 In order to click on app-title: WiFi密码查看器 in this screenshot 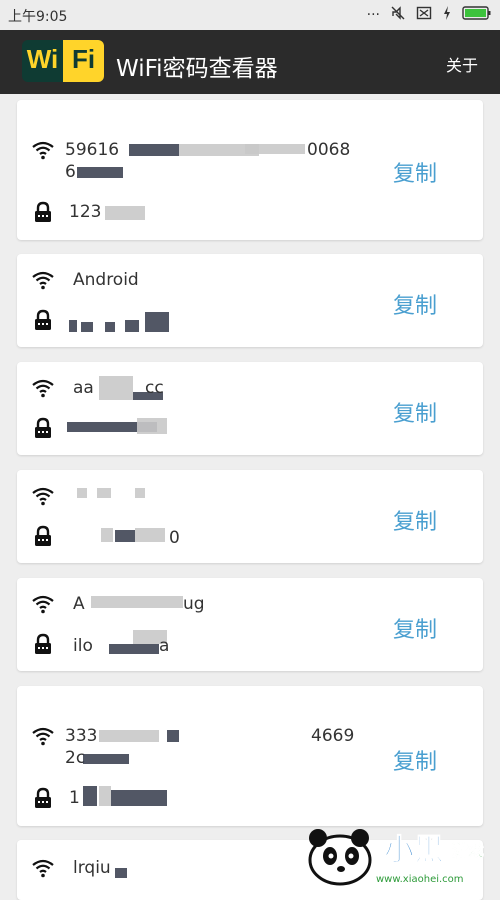, I will do `click(197, 69)`.